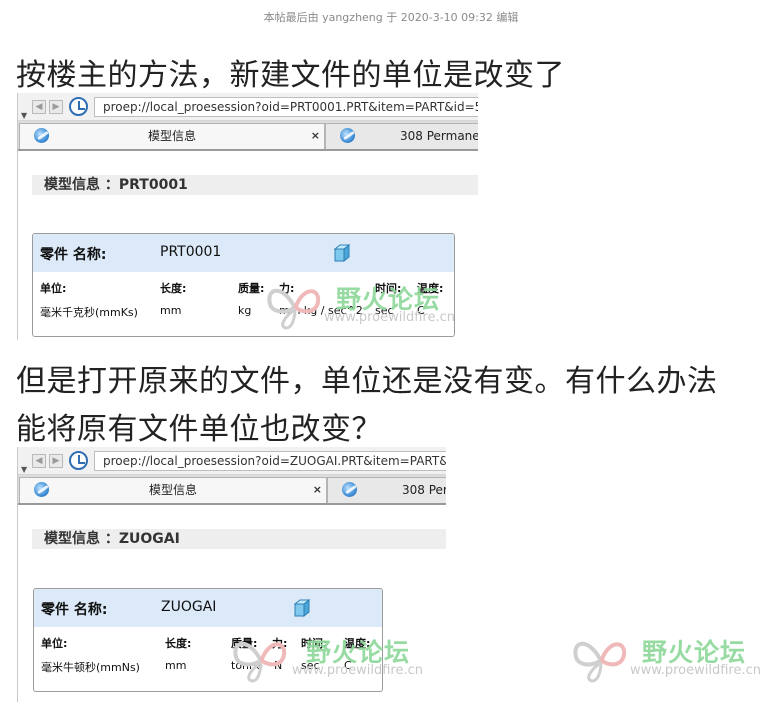 This screenshot has width=782, height=702. I want to click on tab-308-permanent: 308 Perm, so click(386, 490).